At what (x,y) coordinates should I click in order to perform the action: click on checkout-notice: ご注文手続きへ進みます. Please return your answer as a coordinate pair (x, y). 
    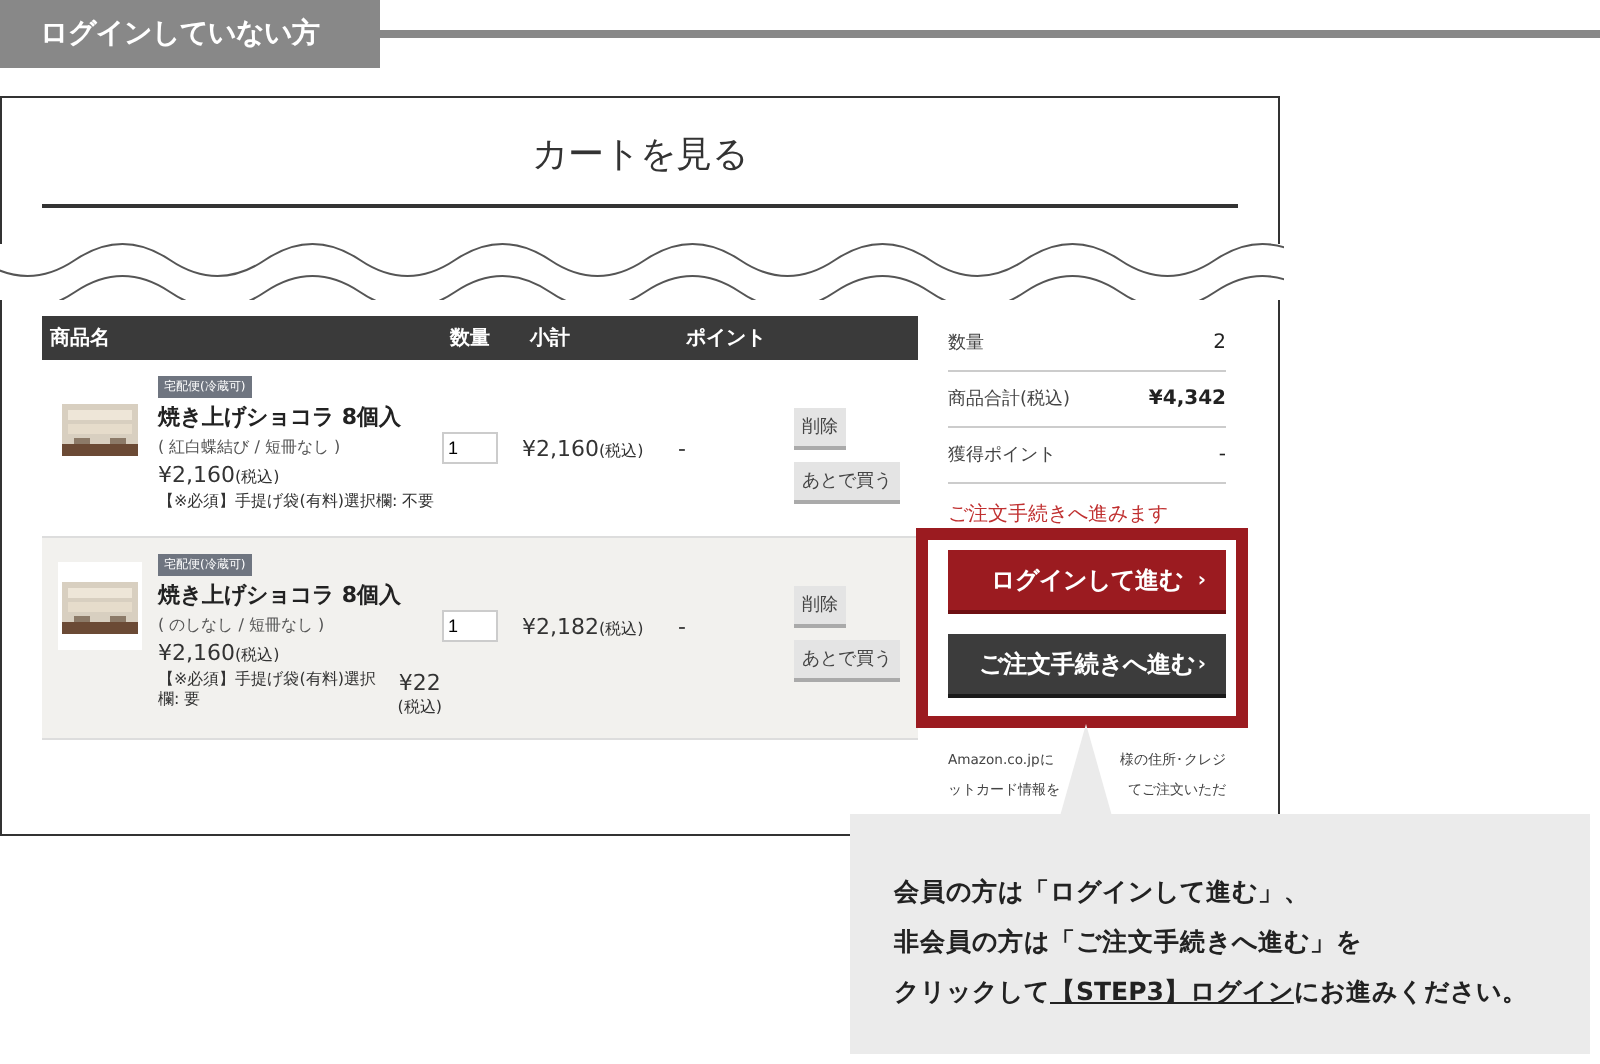
    Looking at the image, I should click on (1059, 514).